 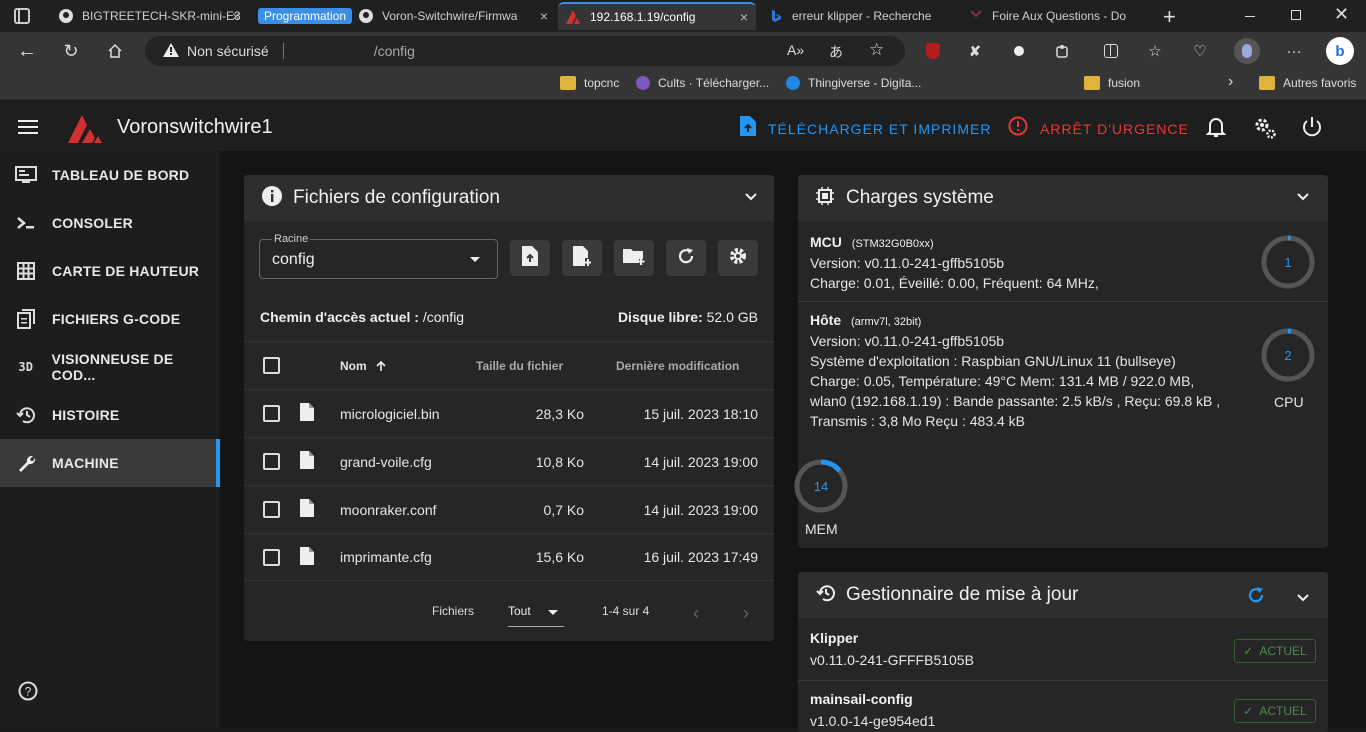 I want to click on back-icon: ←, so click(x=27, y=51).